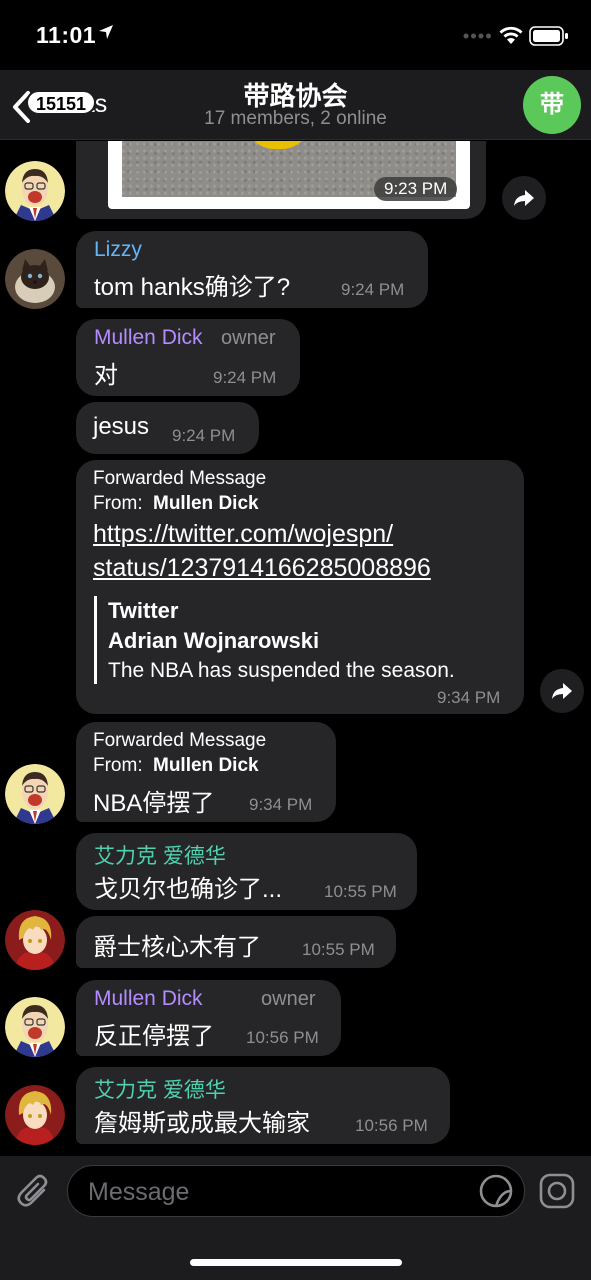 The width and height of the screenshot is (591, 1280). I want to click on preview-text: The NBA has suspended the season., so click(281, 670).